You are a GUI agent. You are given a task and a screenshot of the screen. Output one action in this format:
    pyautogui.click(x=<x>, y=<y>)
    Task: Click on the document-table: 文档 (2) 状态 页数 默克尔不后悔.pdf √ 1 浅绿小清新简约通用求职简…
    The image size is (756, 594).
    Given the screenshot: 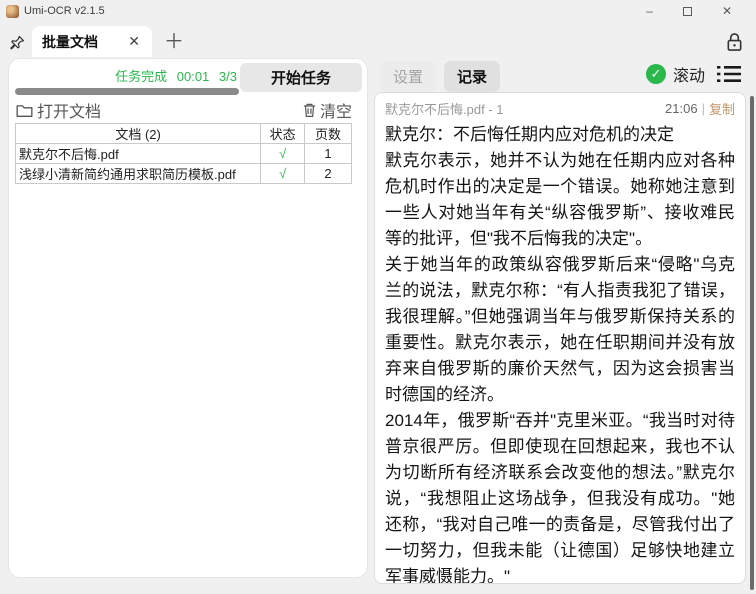 What is the action you would take?
    pyautogui.click(x=183, y=153)
    